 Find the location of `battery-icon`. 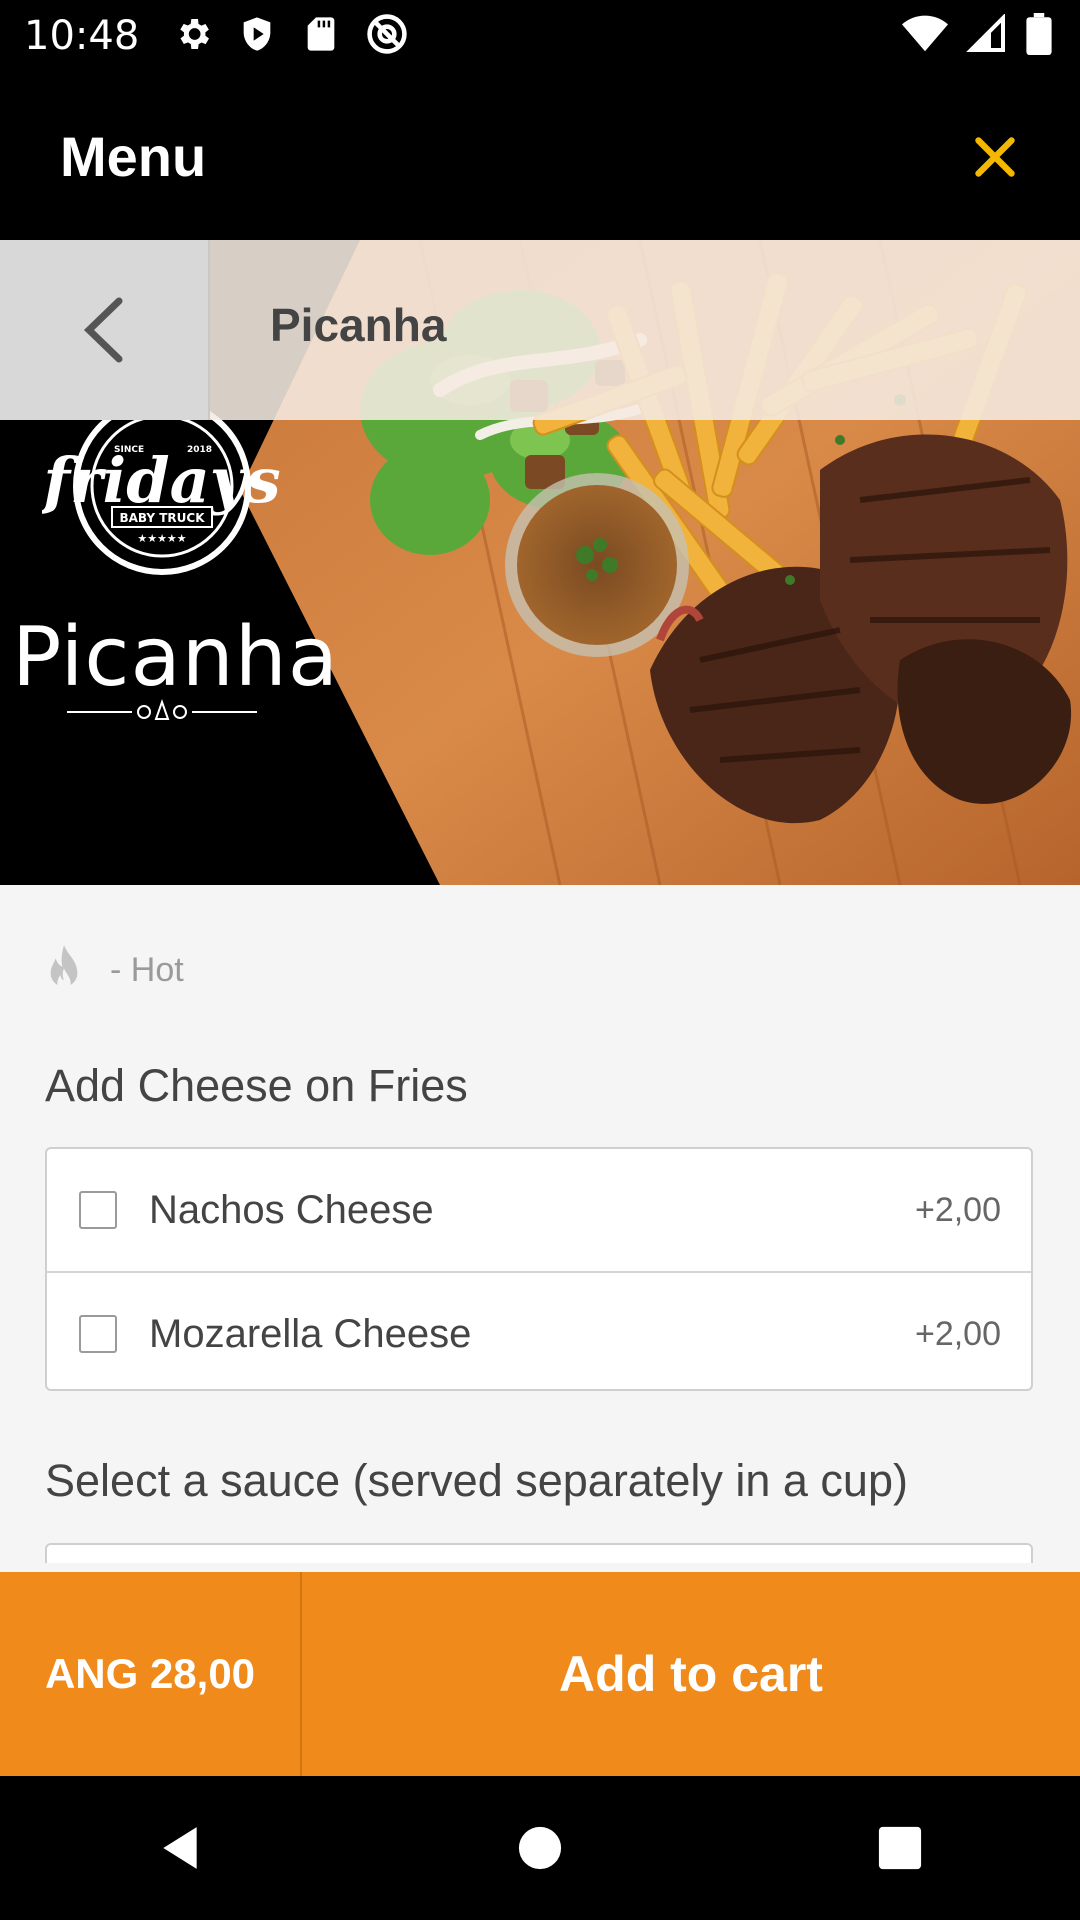

battery-icon is located at coordinates (1039, 36).